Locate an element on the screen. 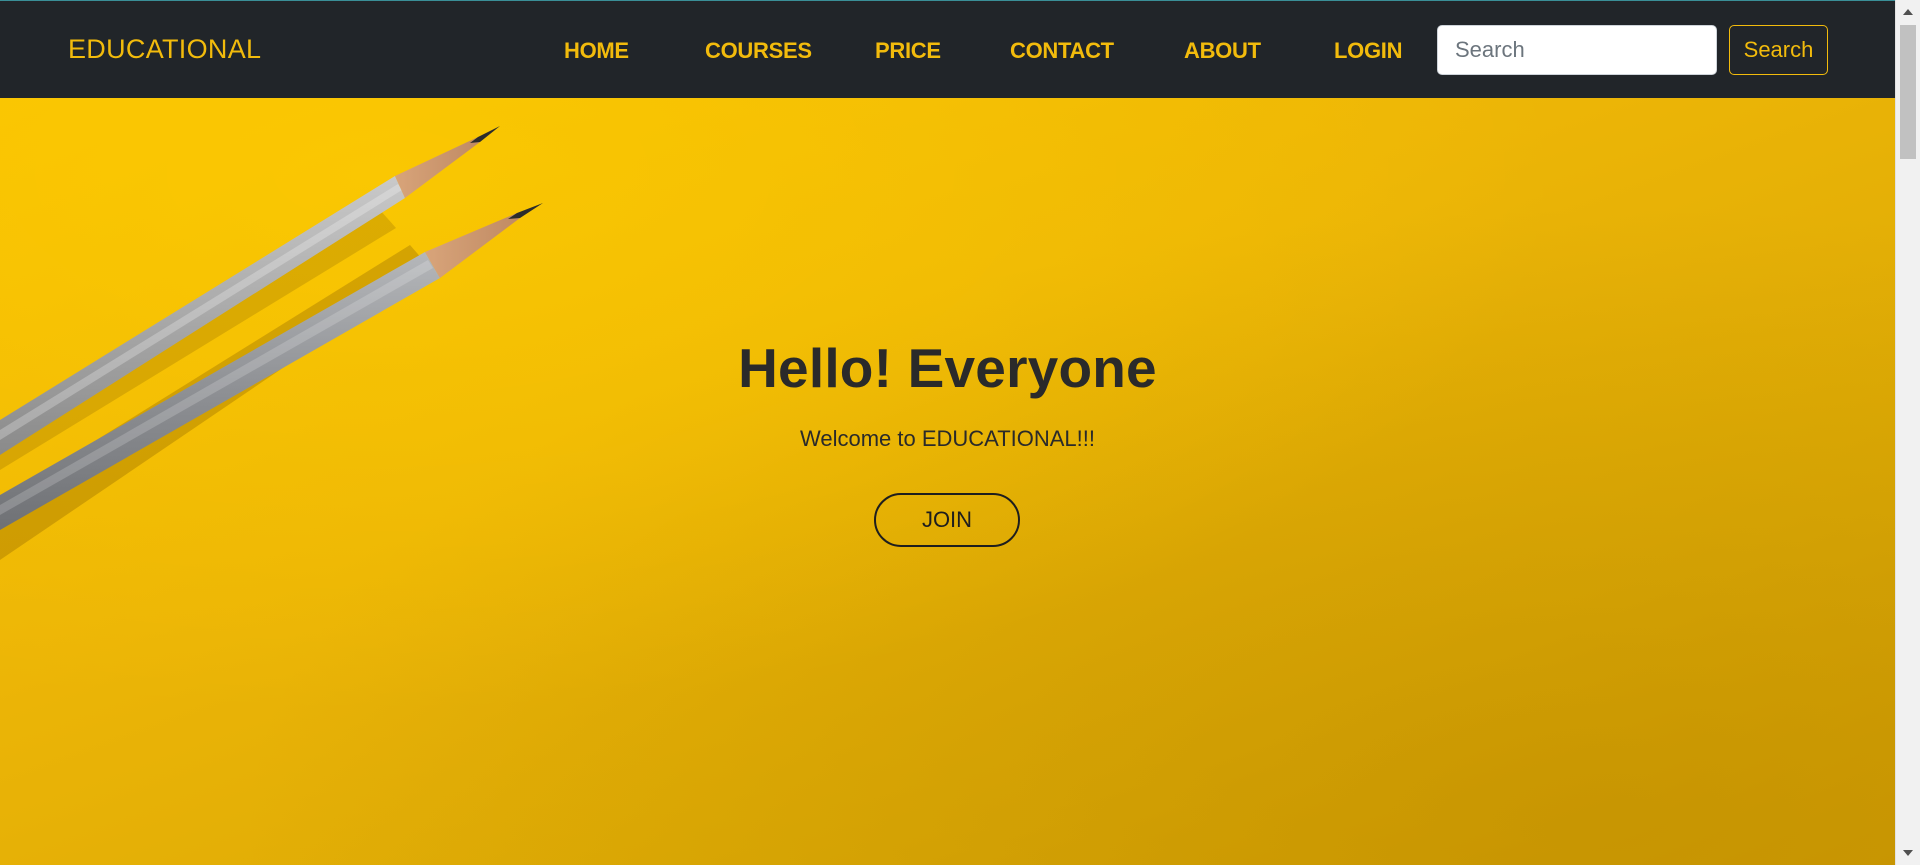 The image size is (1920, 865). nav-link-login: LOGIN is located at coordinates (1368, 51).